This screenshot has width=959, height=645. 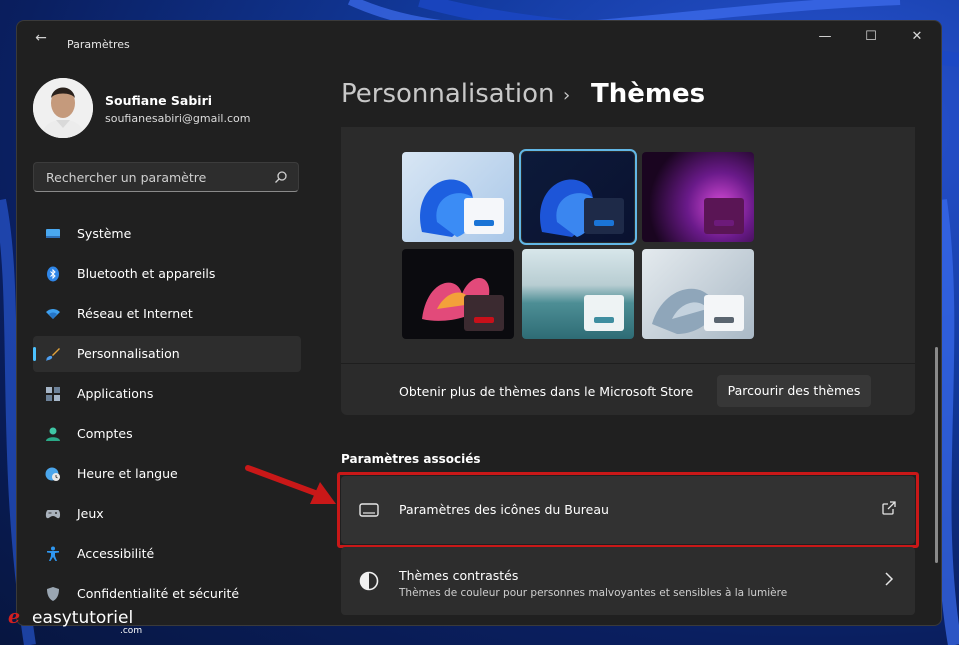 What do you see at coordinates (53, 314) in the screenshot?
I see `wifi-icon` at bounding box center [53, 314].